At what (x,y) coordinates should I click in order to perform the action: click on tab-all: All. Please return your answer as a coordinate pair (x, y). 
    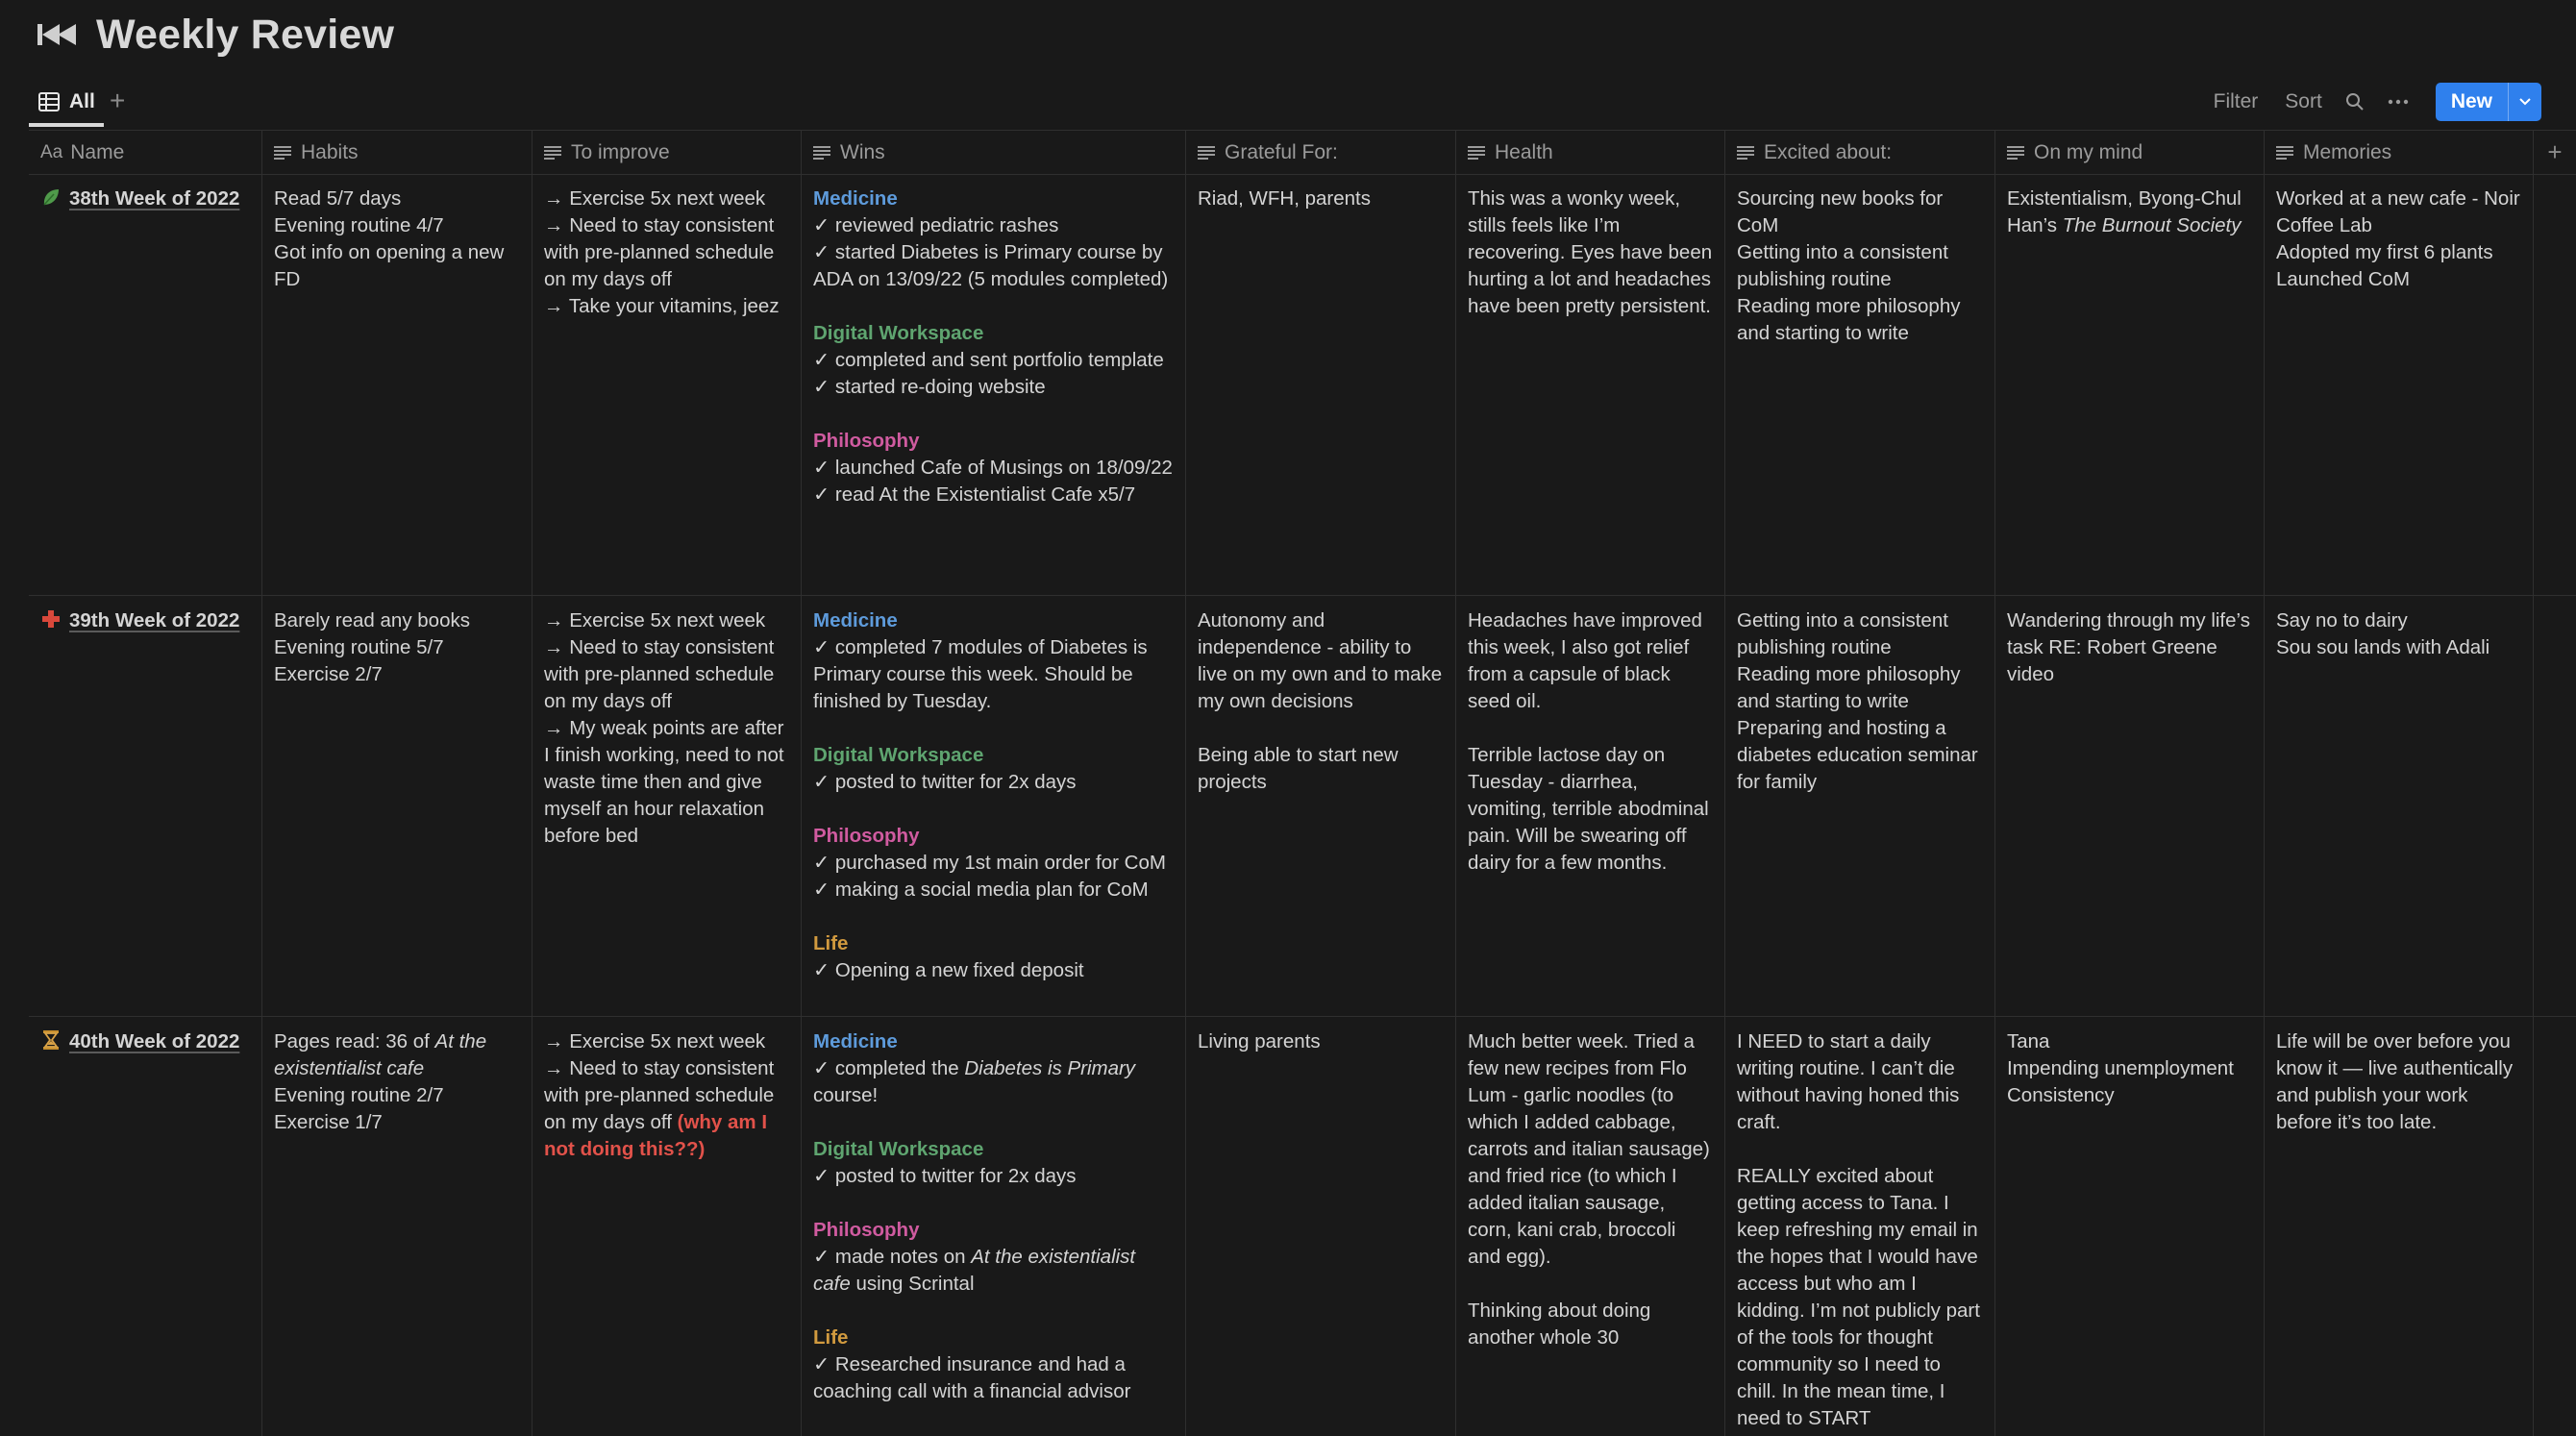
    Looking at the image, I should click on (66, 102).